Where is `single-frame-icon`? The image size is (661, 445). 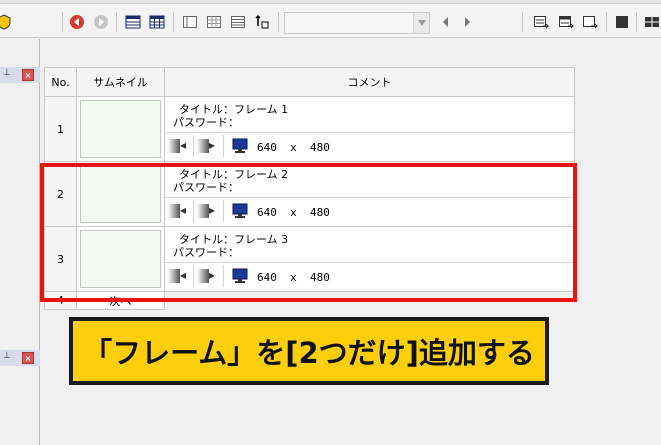
single-frame-icon is located at coordinates (190, 22).